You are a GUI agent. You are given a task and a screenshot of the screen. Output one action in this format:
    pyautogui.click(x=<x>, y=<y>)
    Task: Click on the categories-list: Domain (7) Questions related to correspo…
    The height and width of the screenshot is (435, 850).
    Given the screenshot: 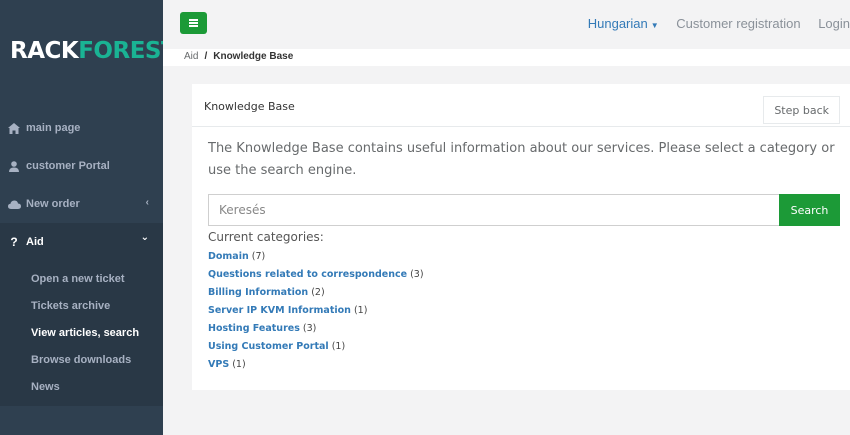 What is the action you would take?
    pyautogui.click(x=316, y=311)
    